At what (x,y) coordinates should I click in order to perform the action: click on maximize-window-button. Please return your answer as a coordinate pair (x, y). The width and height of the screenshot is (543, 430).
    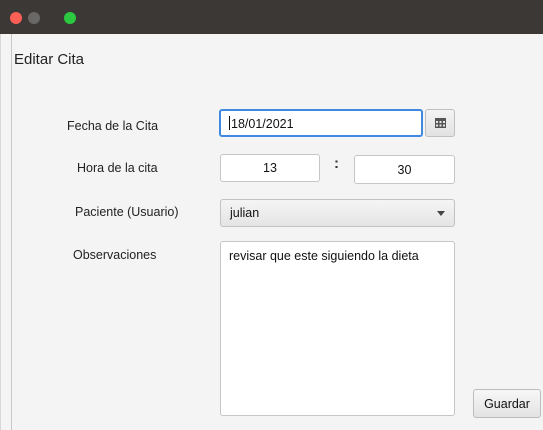
    Looking at the image, I should click on (70, 18).